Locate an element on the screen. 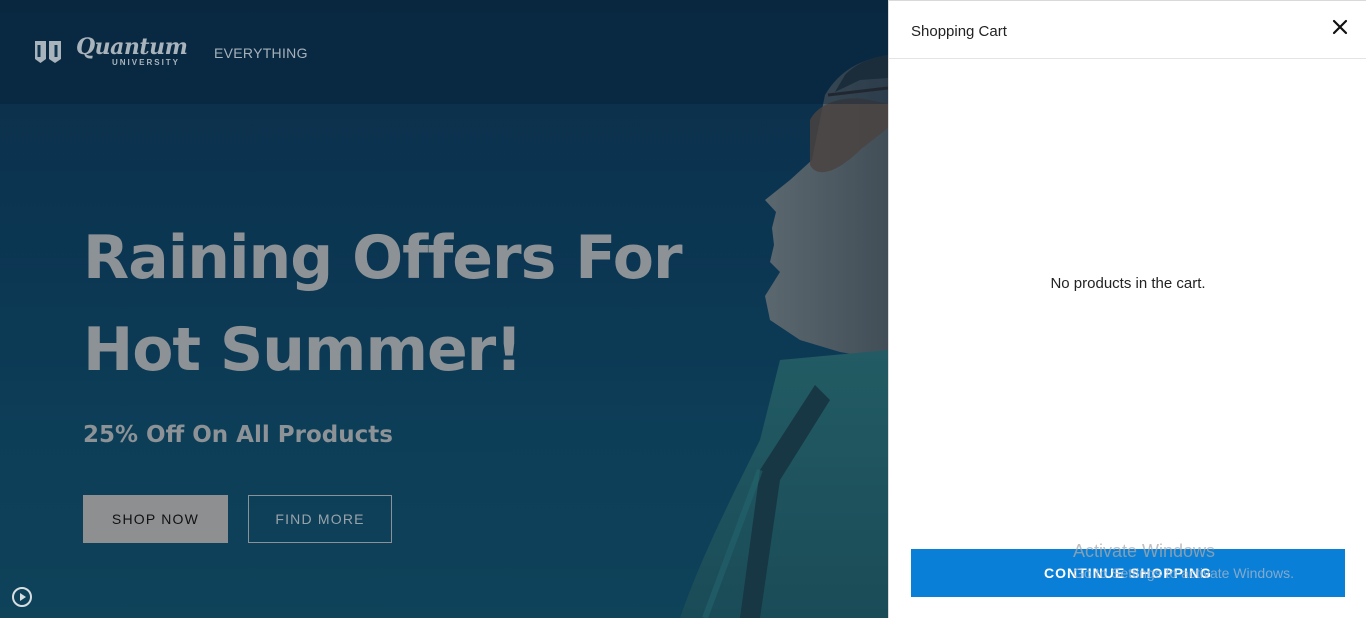 This screenshot has width=1366, height=618. hero-title-line-2: Hot Summer! is located at coordinates (303, 350).